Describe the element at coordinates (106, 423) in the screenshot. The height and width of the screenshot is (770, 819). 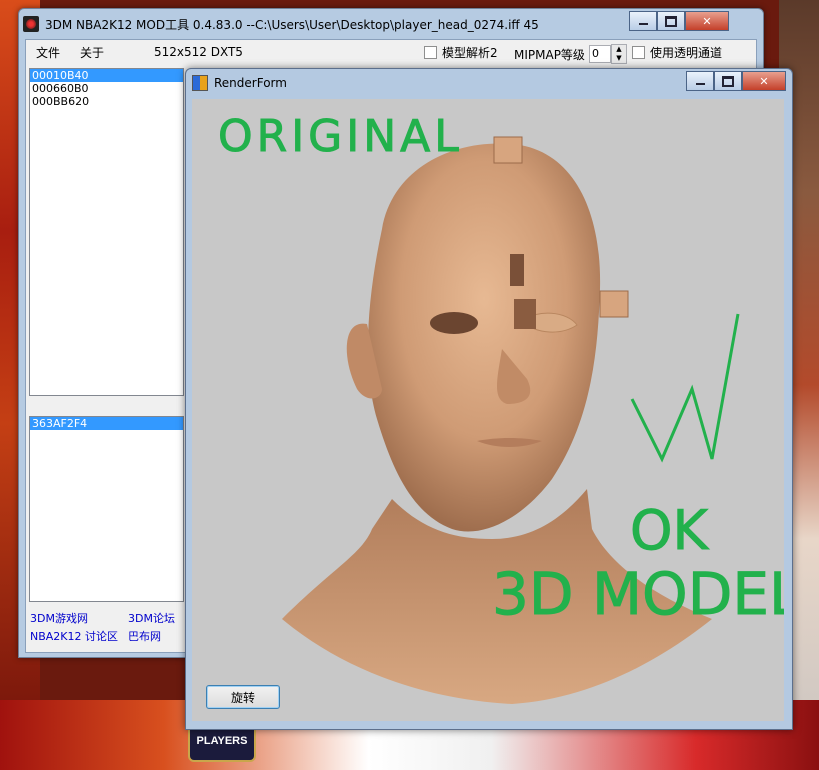
I see `list-item: 363AF2F4` at that location.